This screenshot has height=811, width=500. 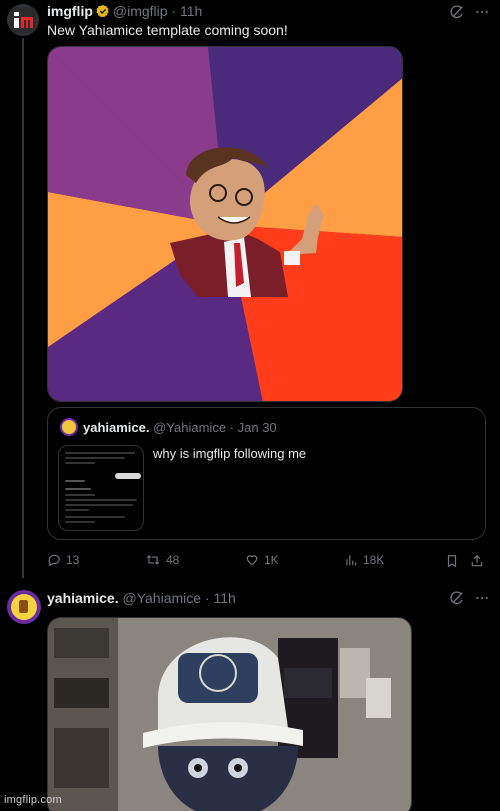 I want to click on repost-icon, so click(x=153, y=560).